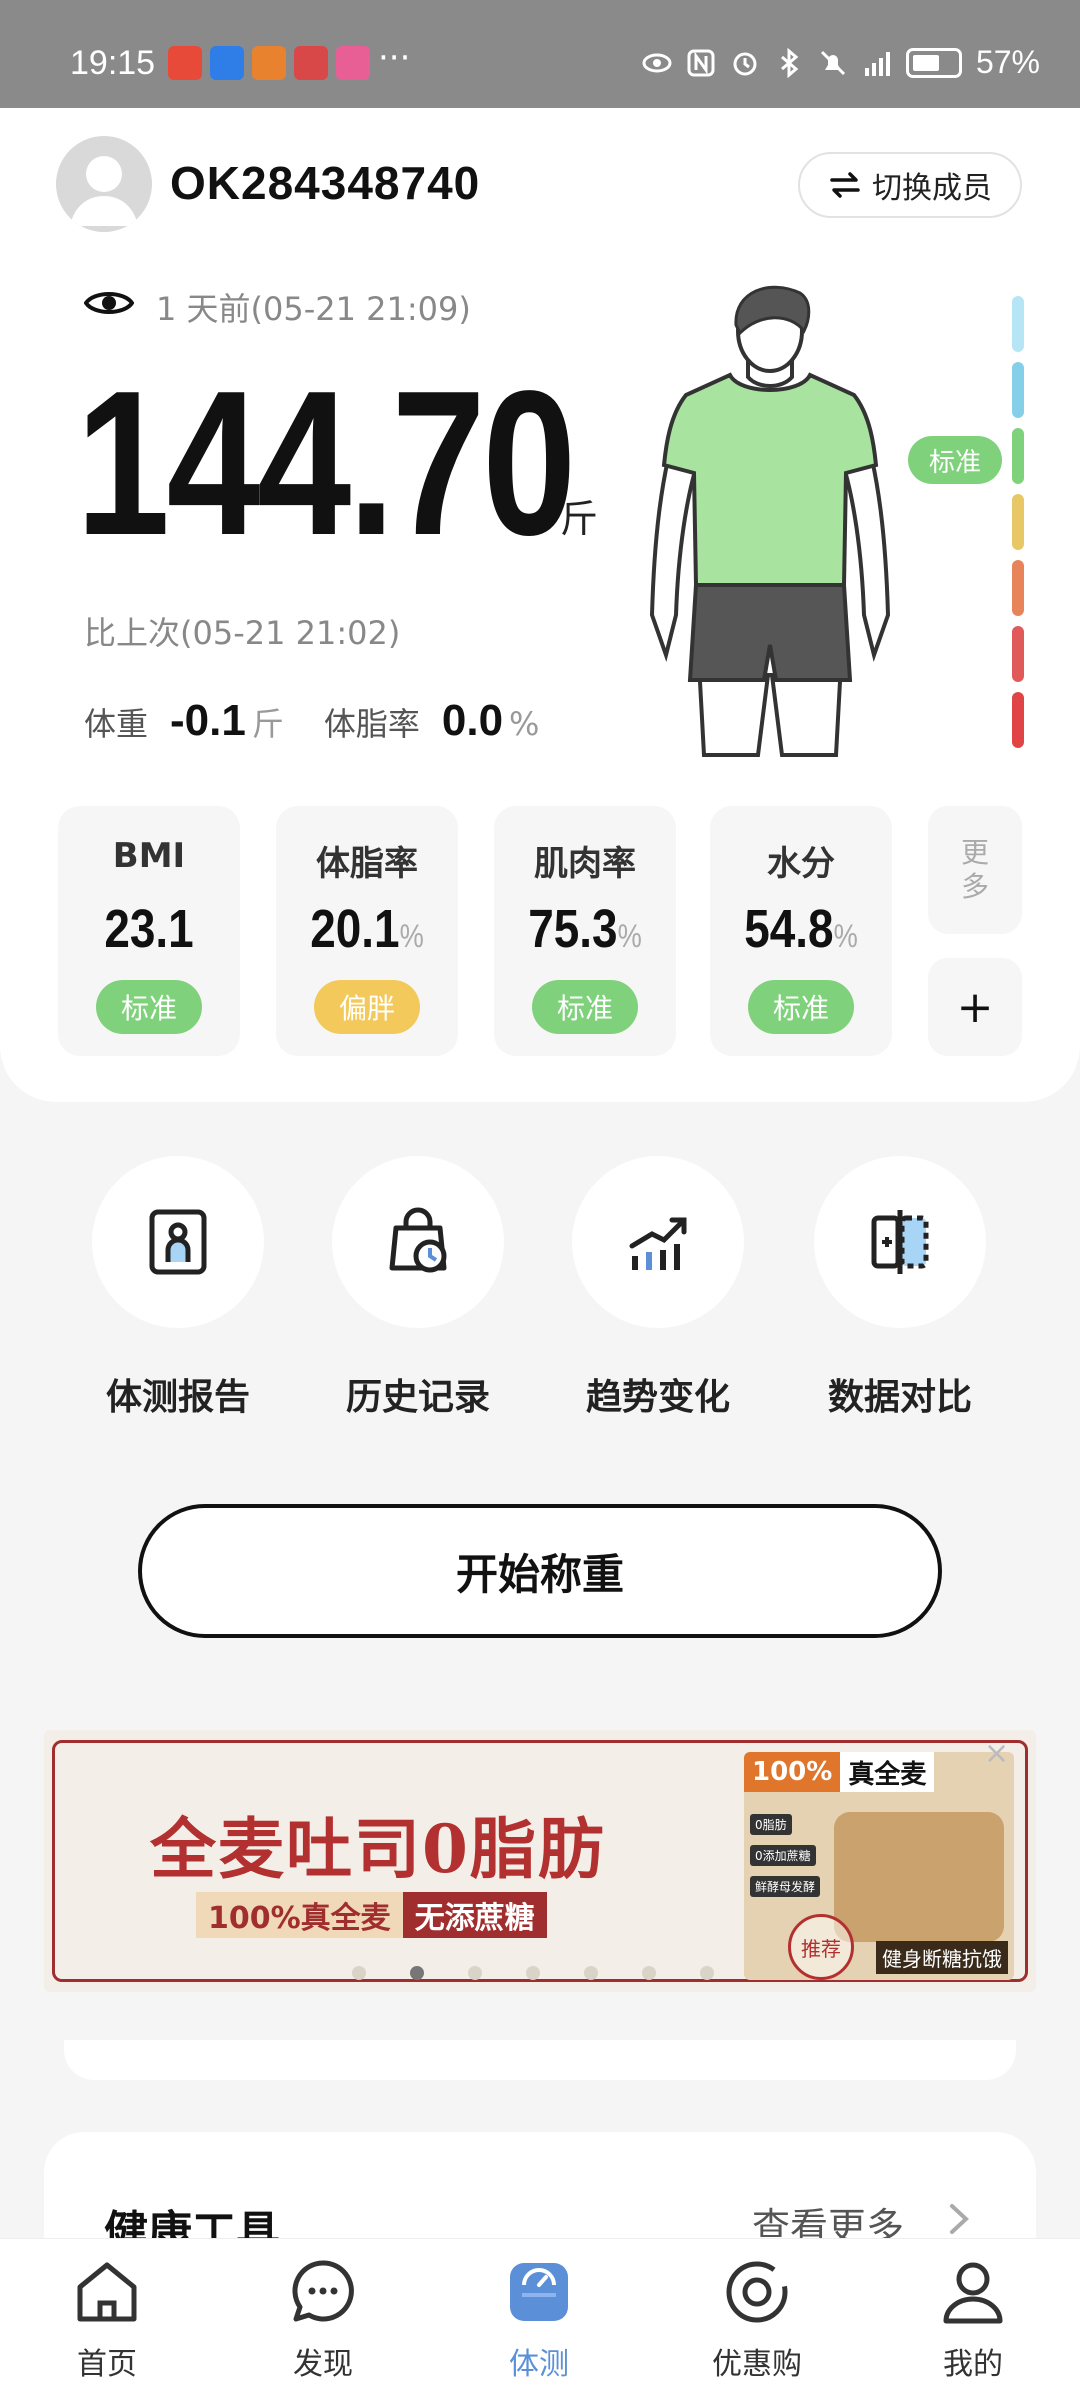 The image size is (1080, 2398). What do you see at coordinates (540, 1571) in the screenshot?
I see `start-weighing-button: 开始称重` at bounding box center [540, 1571].